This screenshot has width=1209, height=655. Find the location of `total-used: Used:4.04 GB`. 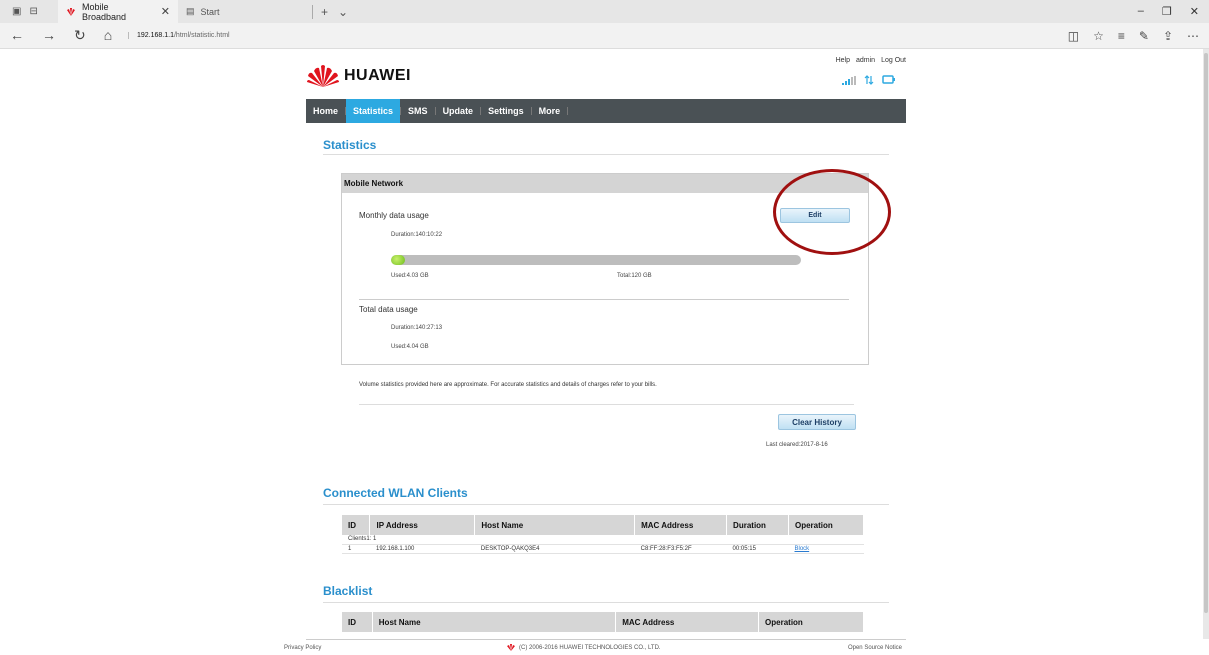

total-used: Used:4.04 GB is located at coordinates (410, 347).